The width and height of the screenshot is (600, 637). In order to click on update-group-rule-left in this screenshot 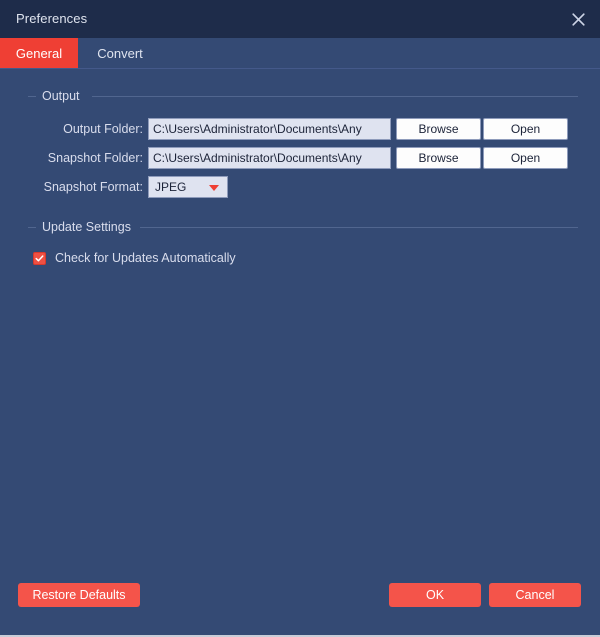, I will do `click(32, 227)`.